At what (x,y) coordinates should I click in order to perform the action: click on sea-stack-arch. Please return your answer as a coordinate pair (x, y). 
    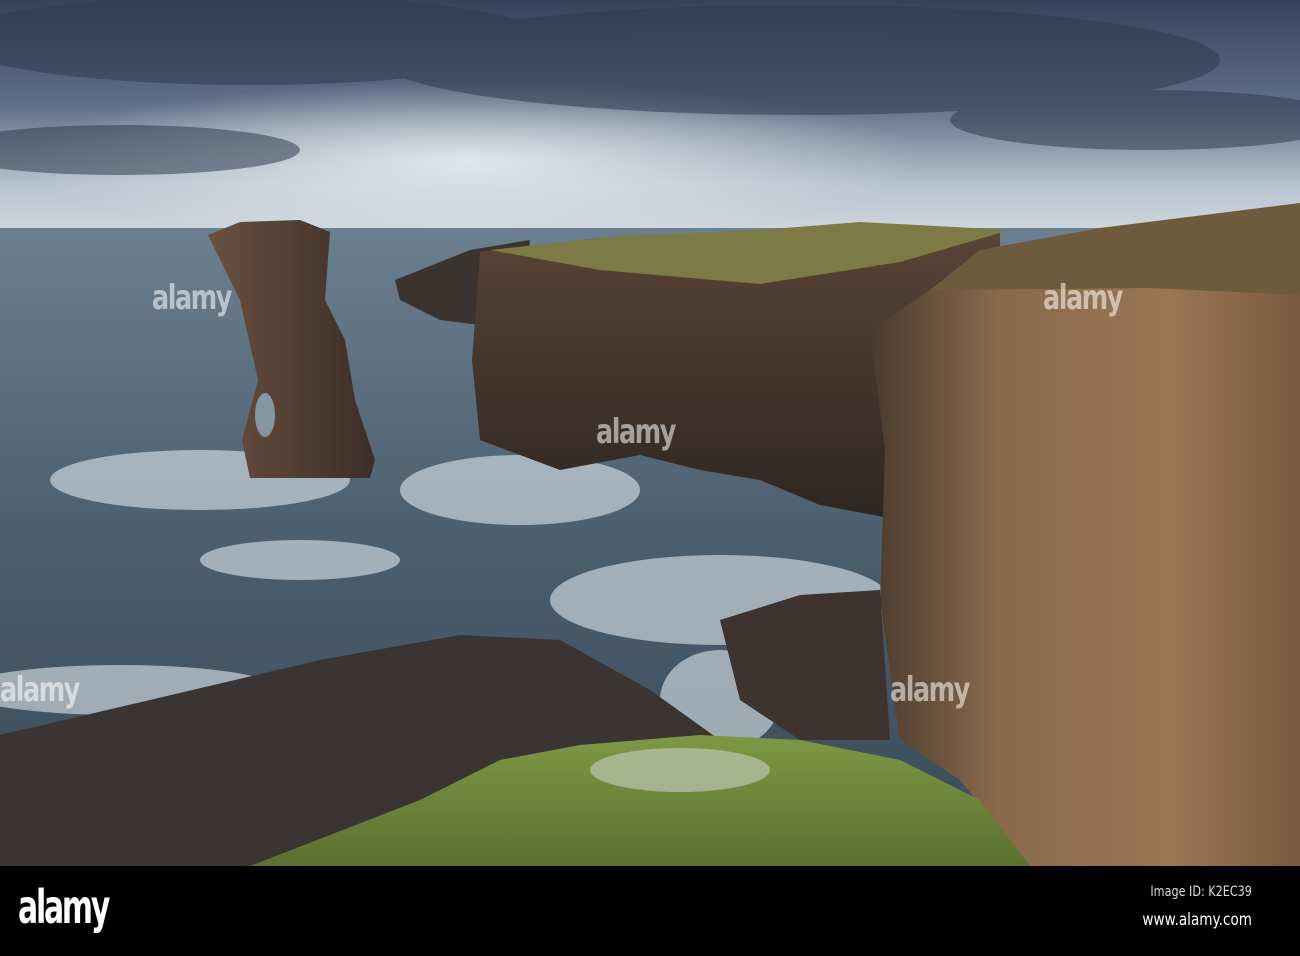
    Looking at the image, I should click on (265, 415).